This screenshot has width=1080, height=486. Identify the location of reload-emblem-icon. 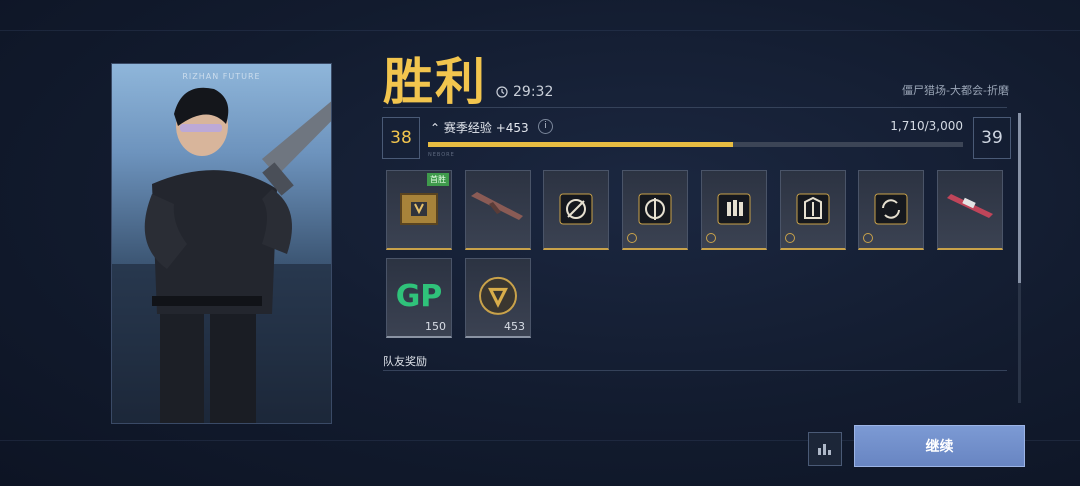
(891, 208).